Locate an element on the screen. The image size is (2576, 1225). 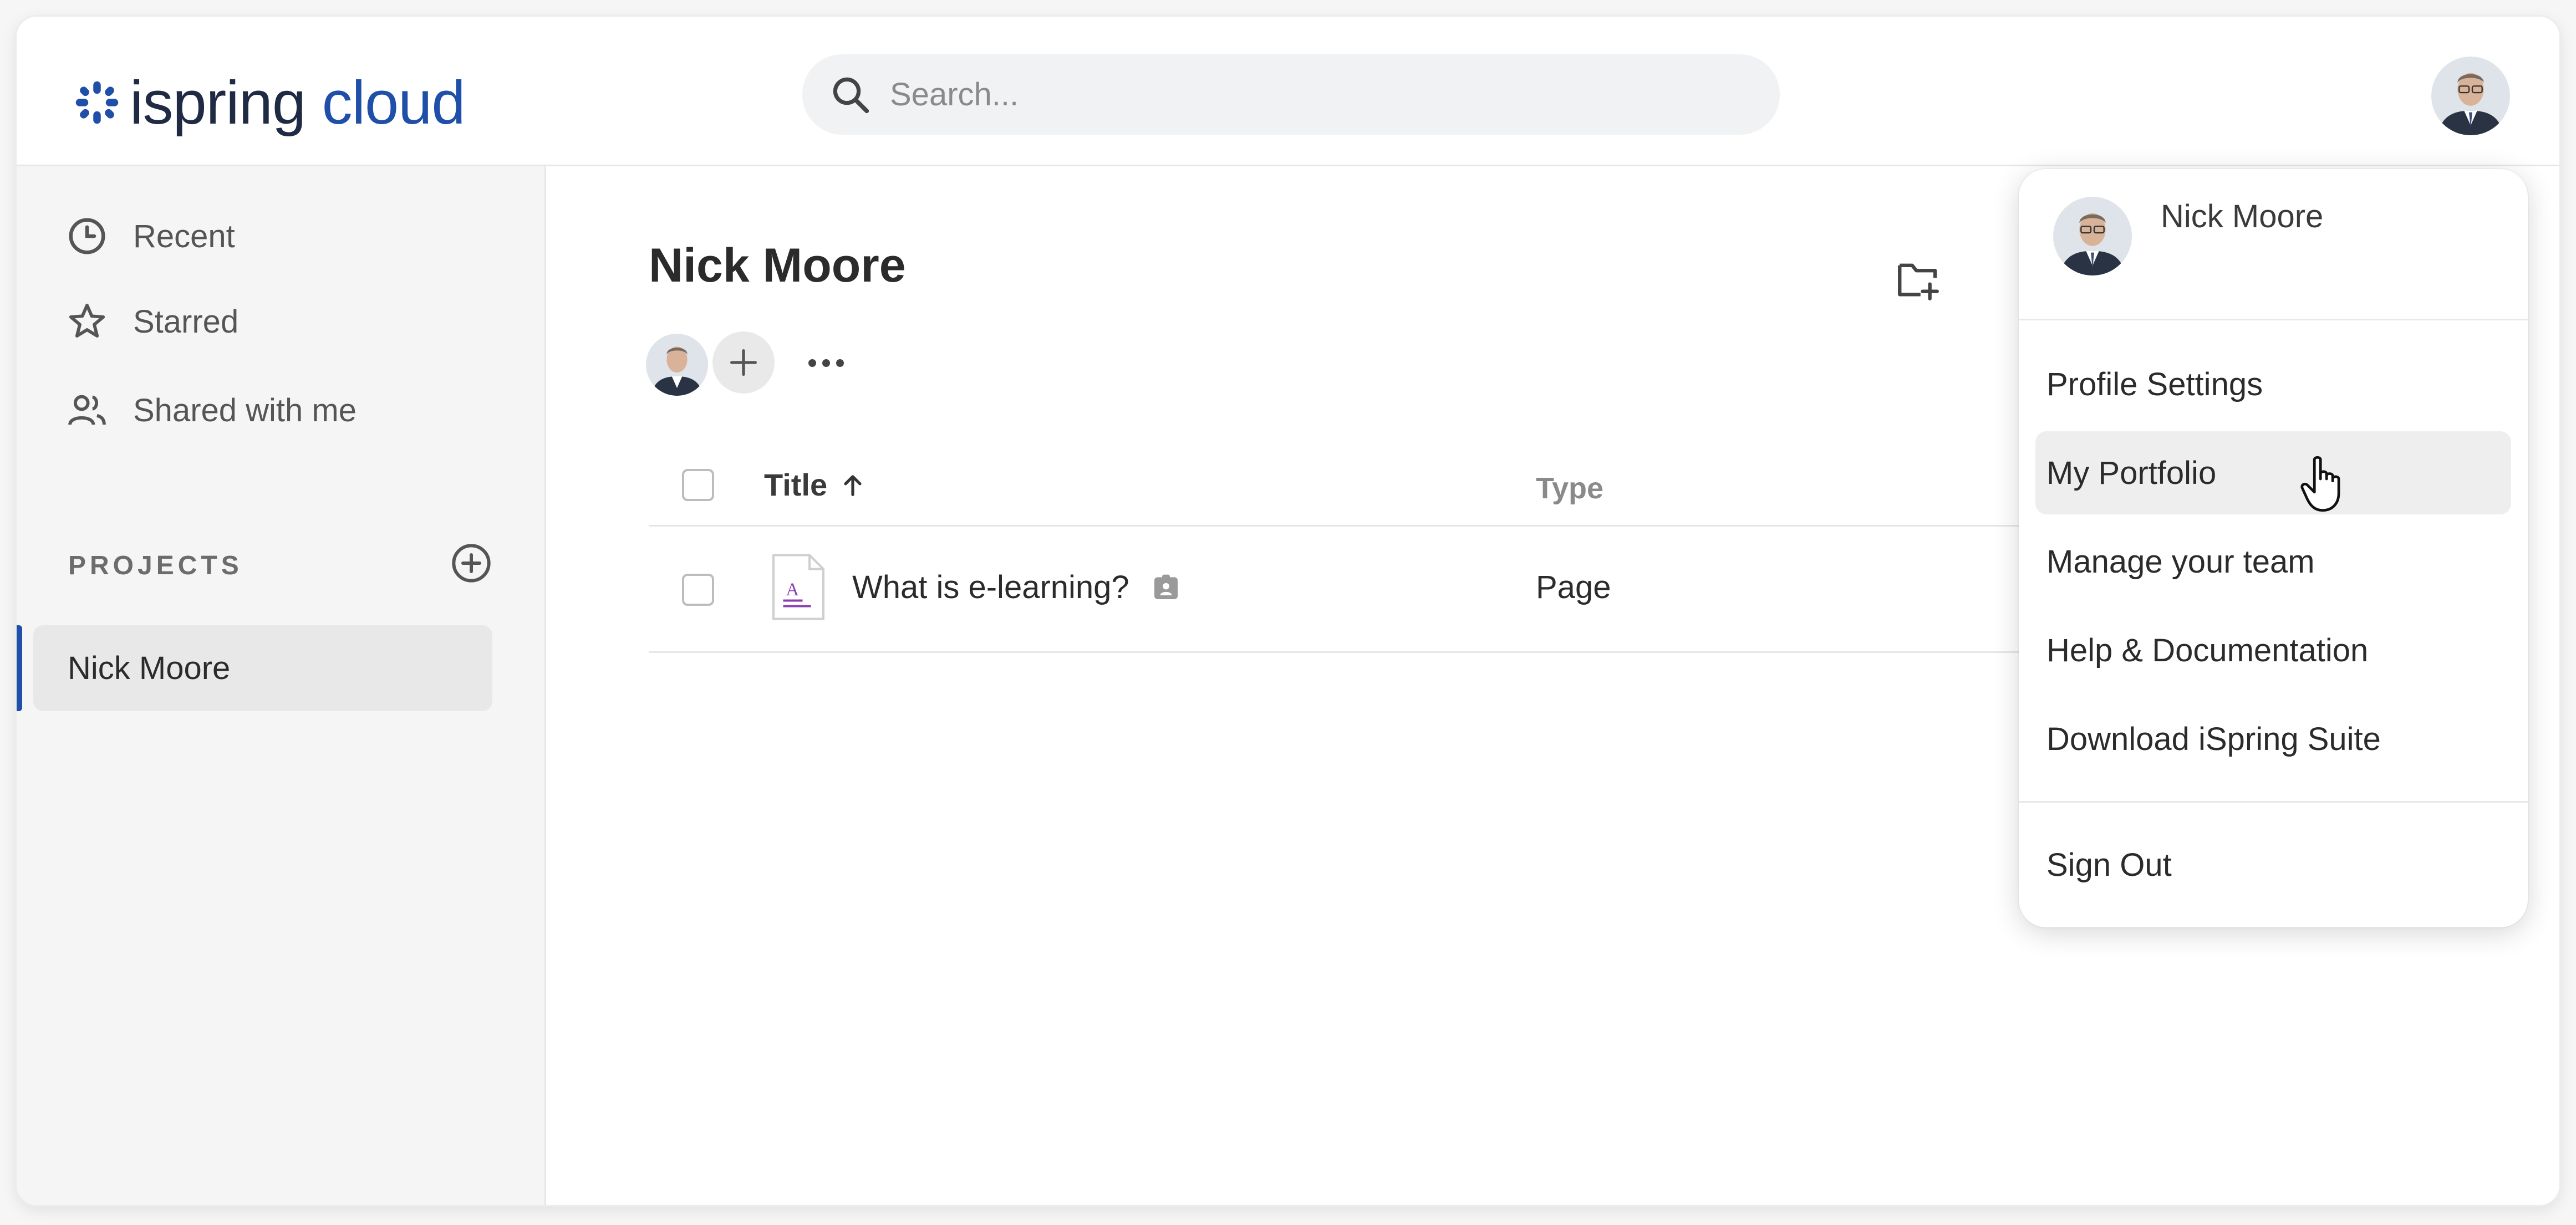
menu-item-manage-your-team: Manage your team is located at coordinates (2273, 562).